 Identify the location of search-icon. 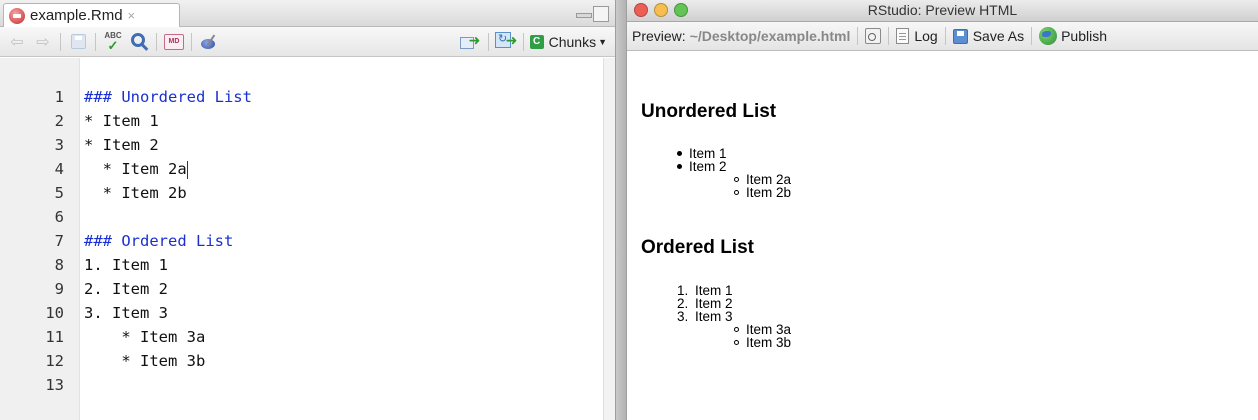
(138, 39).